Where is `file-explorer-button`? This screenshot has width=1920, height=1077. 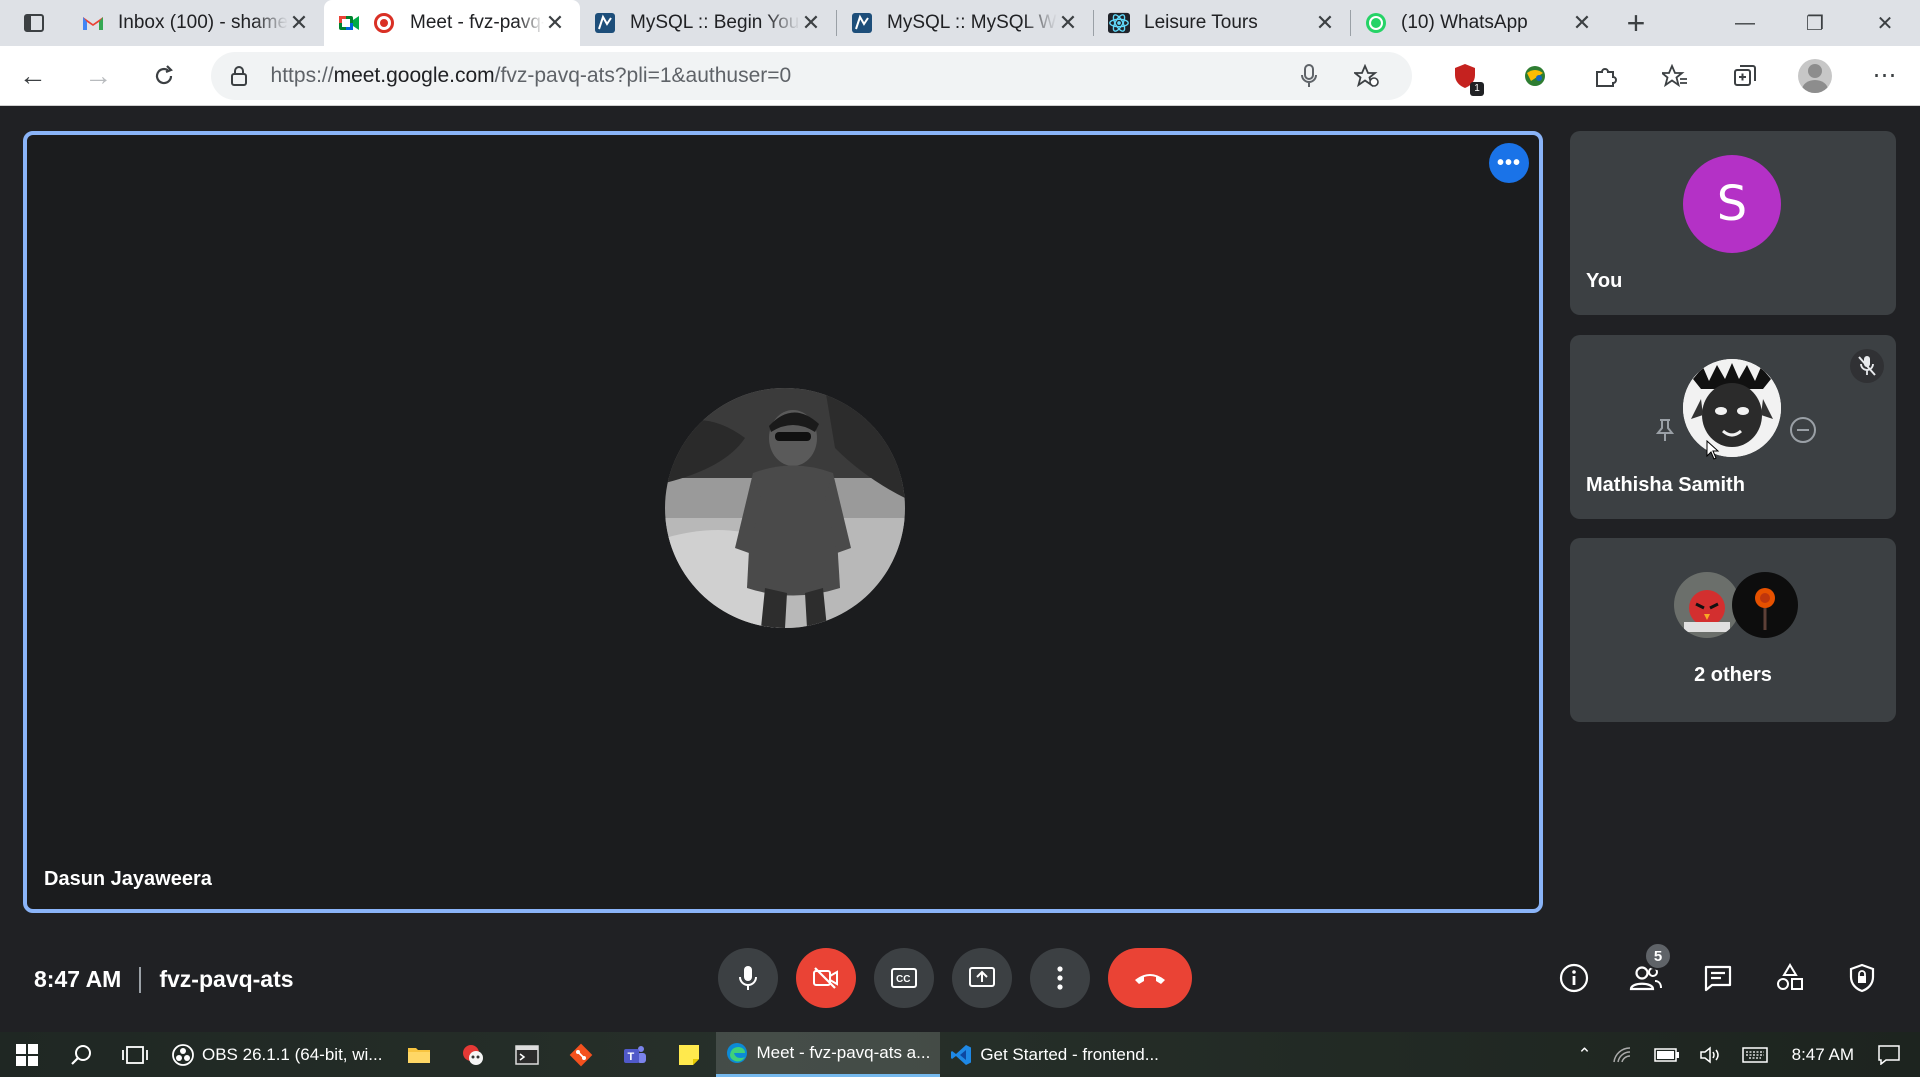
file-explorer-button is located at coordinates (419, 1054).